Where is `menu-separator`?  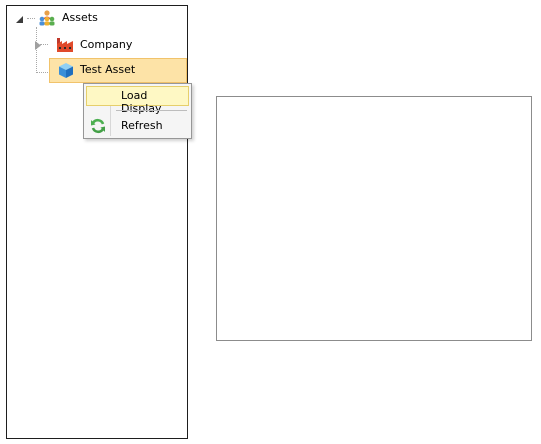 menu-separator is located at coordinates (151, 110).